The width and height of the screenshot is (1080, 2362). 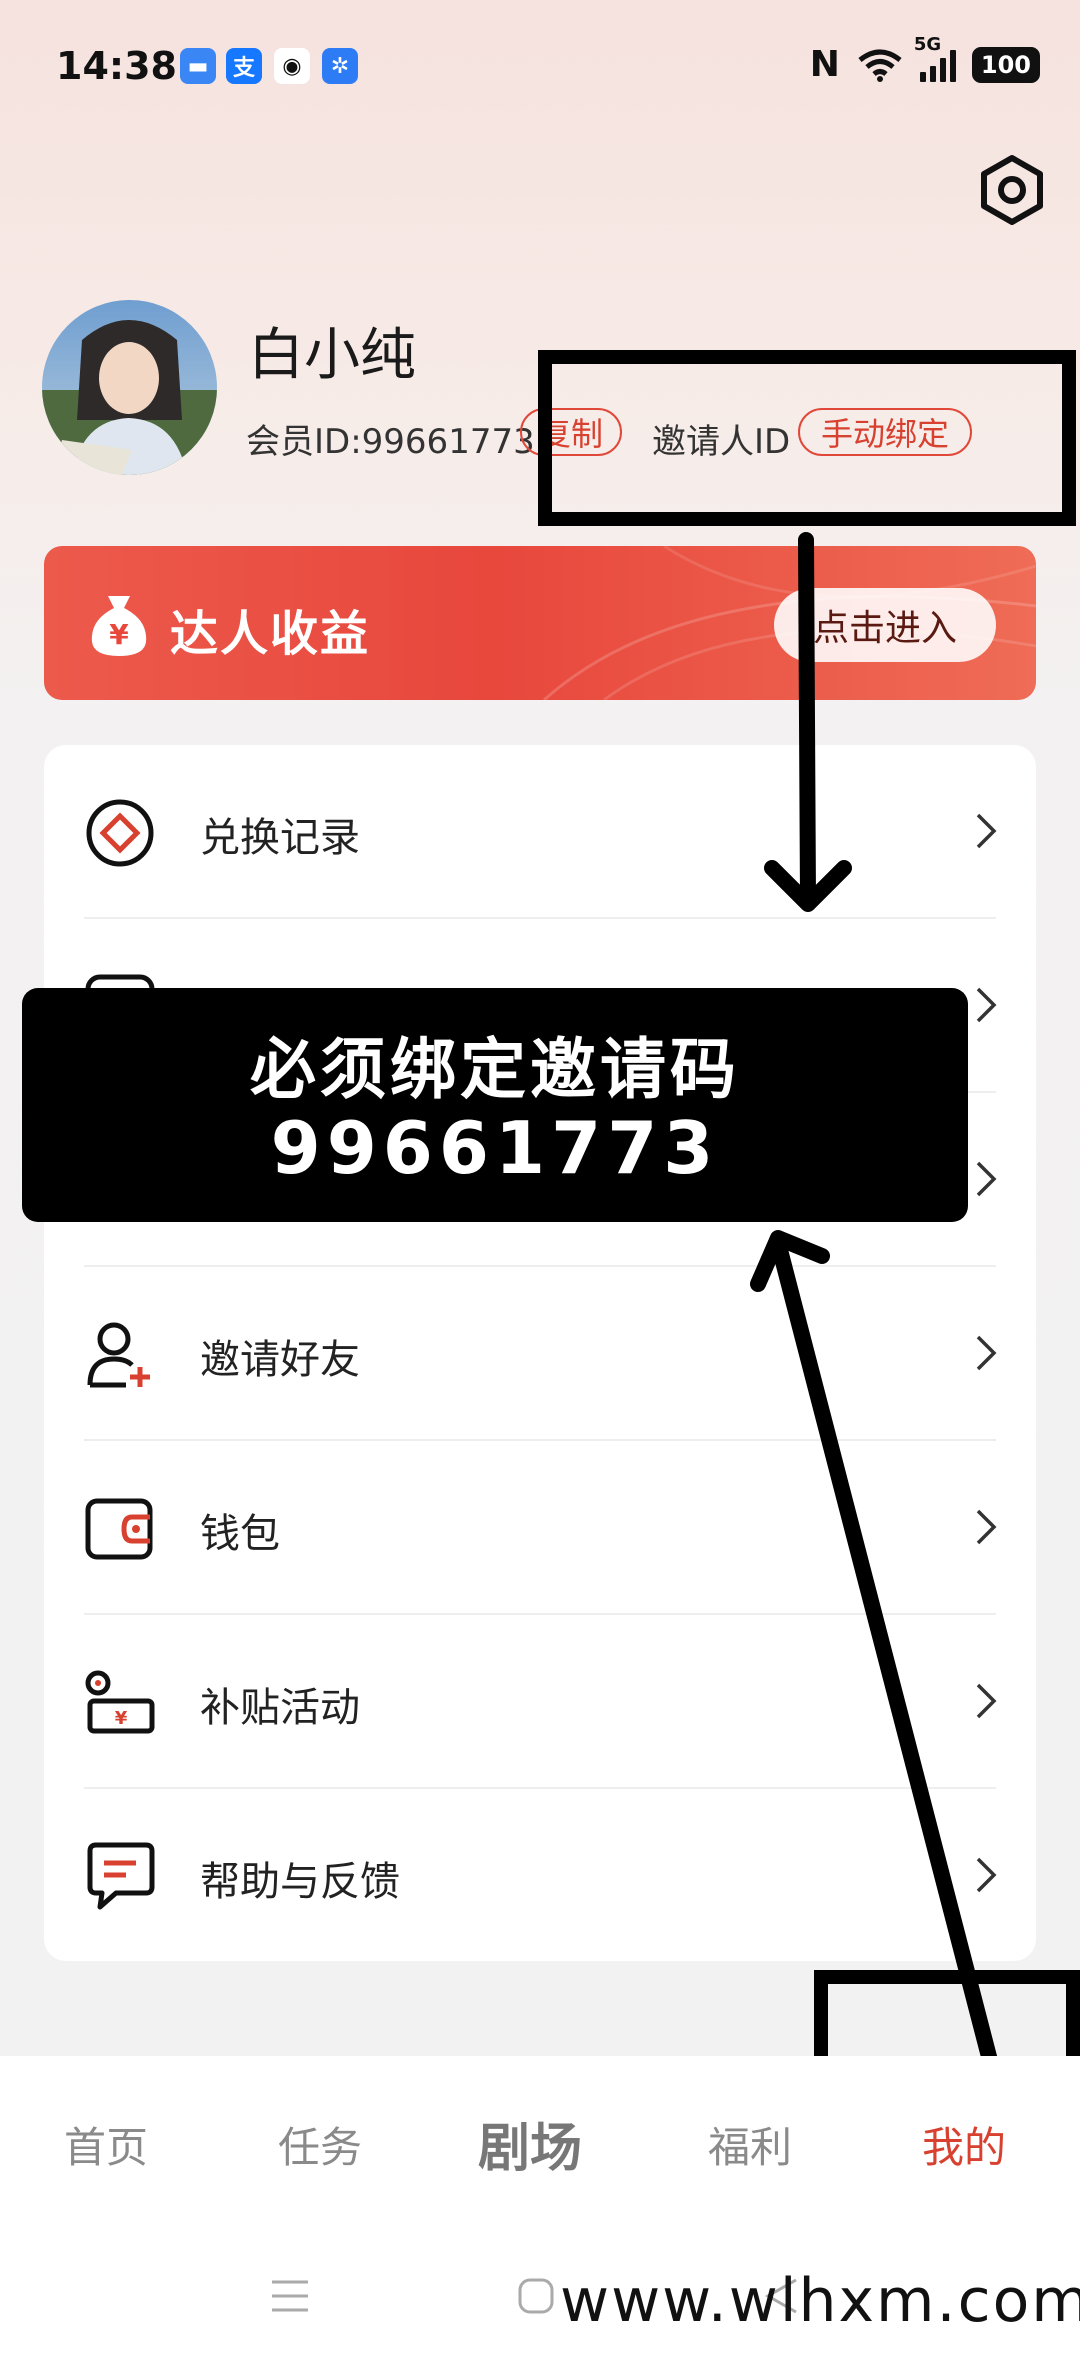 What do you see at coordinates (530, 2143) in the screenshot?
I see `tab-theater: 剧场` at bounding box center [530, 2143].